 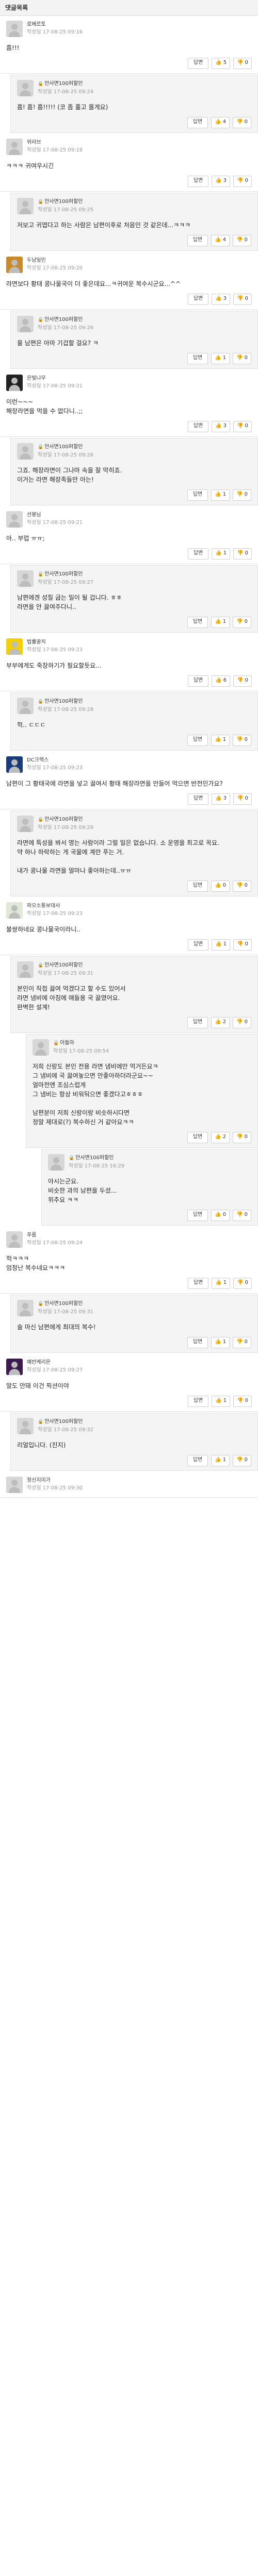 What do you see at coordinates (36, 260) in the screenshot?
I see `author-name: 두남일인` at bounding box center [36, 260].